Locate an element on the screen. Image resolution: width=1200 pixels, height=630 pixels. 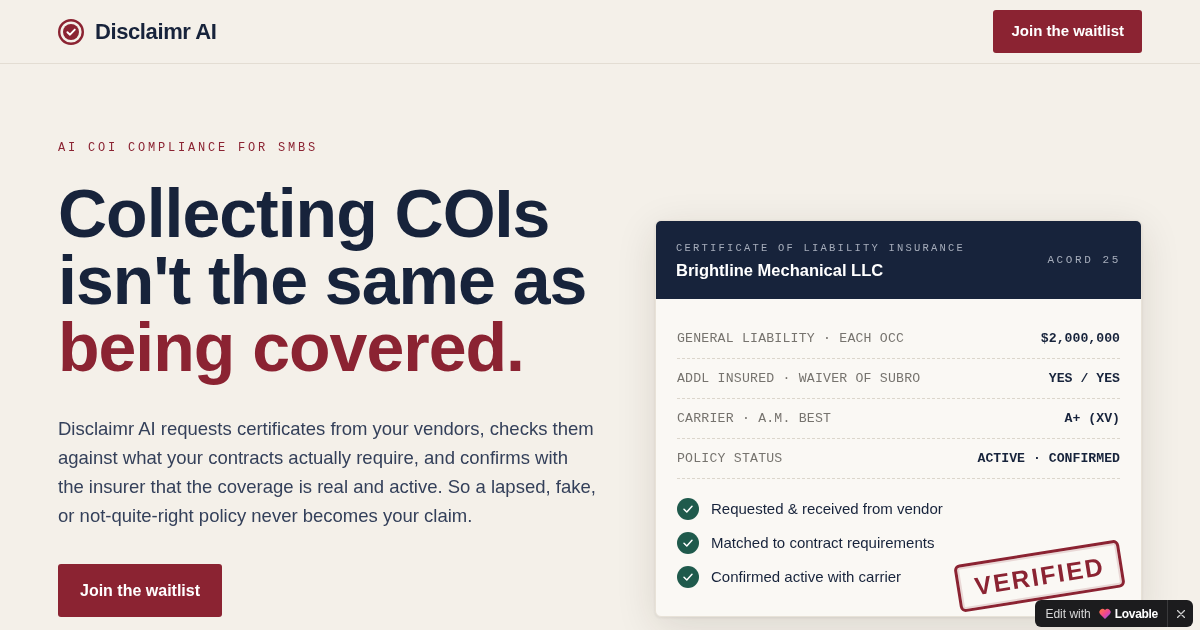
form-number: ACORD 25 is located at coordinates (1084, 261).